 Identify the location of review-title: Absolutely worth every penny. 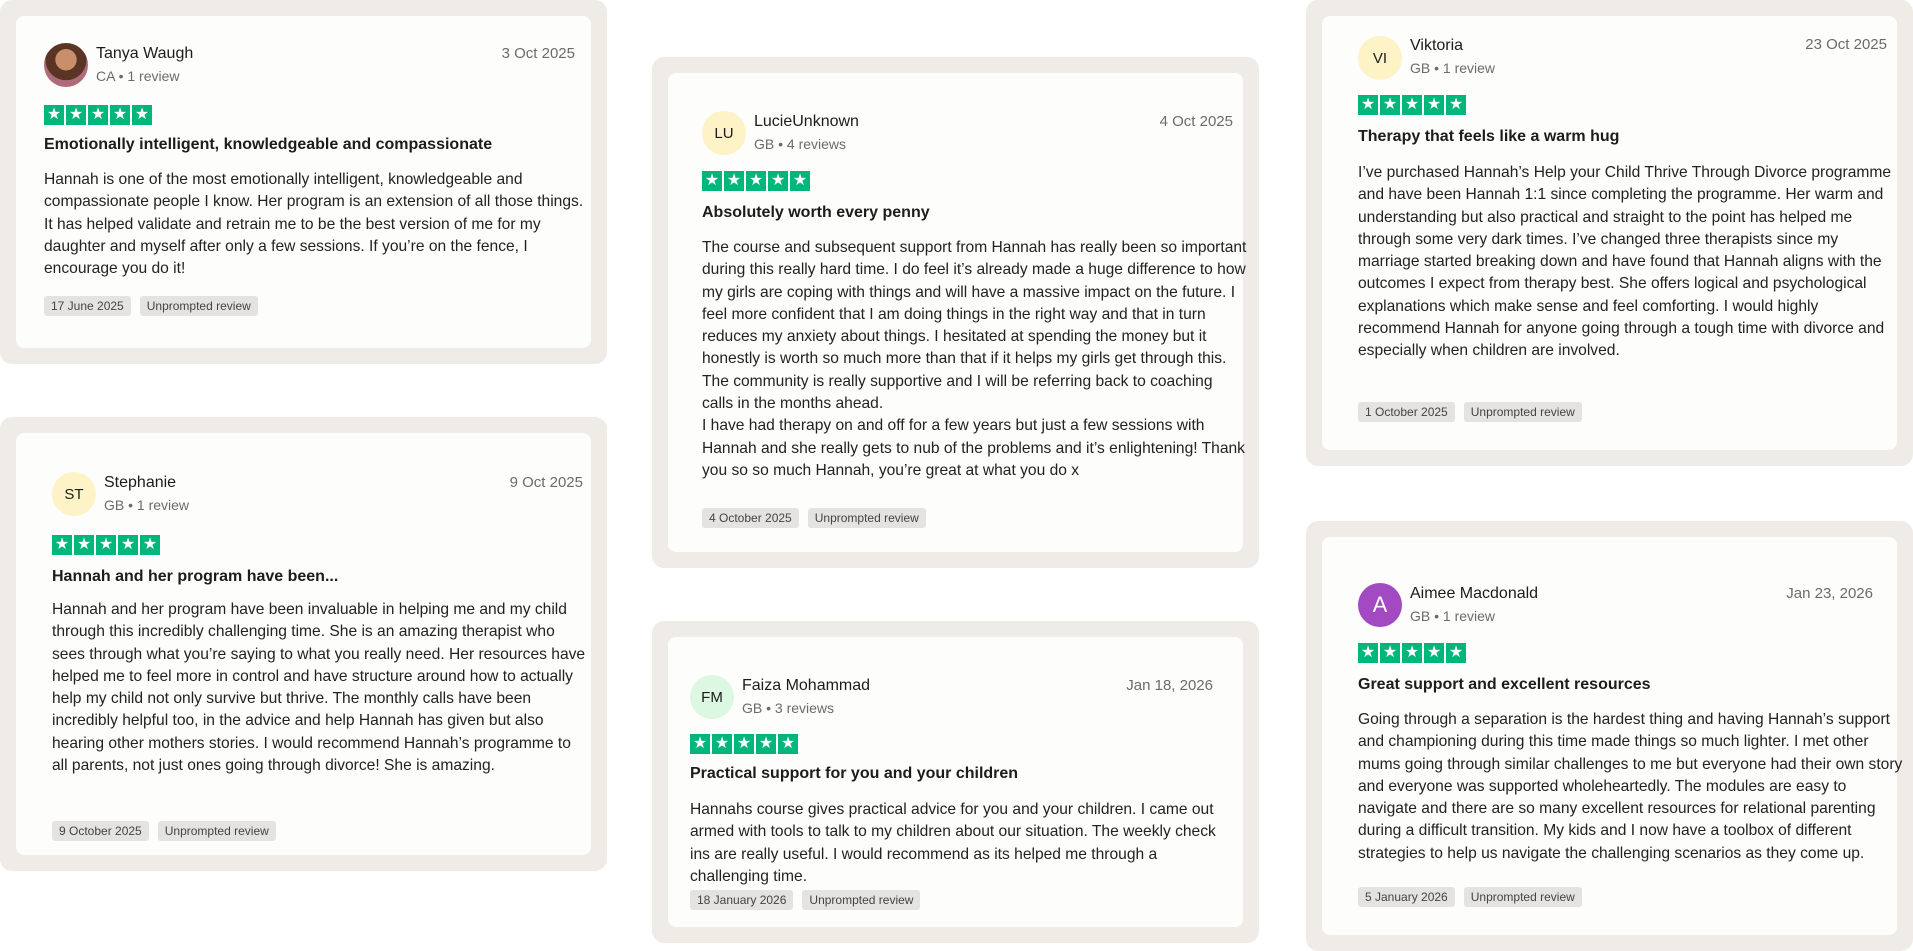
(816, 213).